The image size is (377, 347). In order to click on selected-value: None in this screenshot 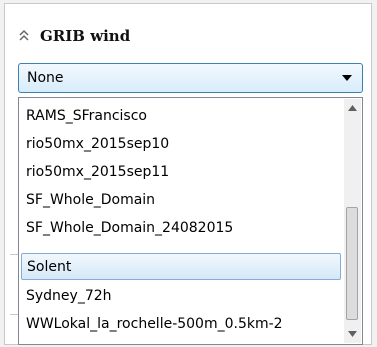, I will do `click(45, 78)`.